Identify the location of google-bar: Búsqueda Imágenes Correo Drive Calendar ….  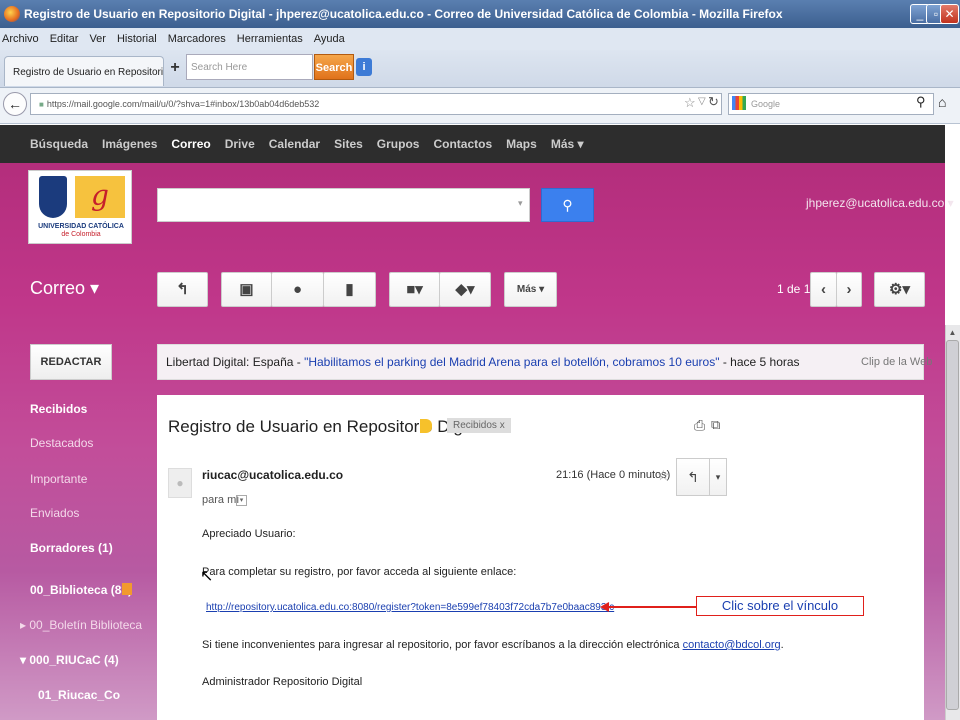
(472, 144).